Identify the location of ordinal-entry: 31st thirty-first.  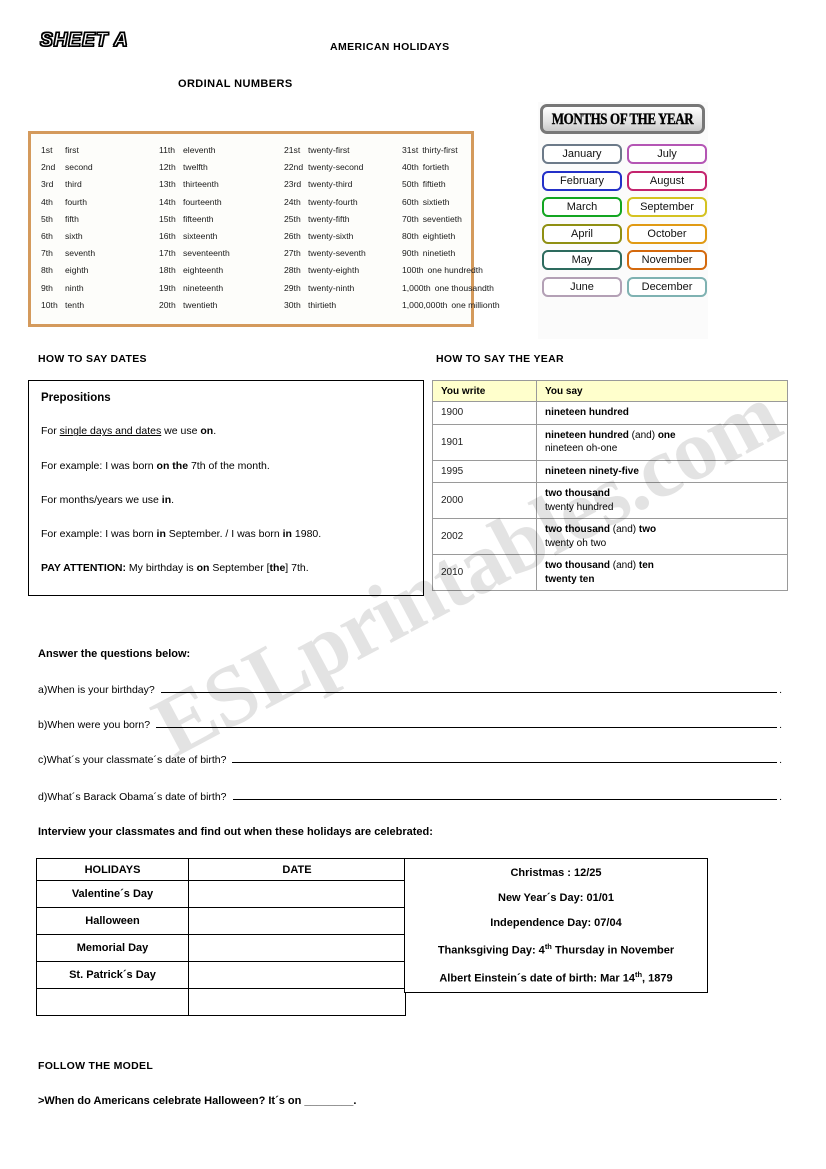
(451, 150).